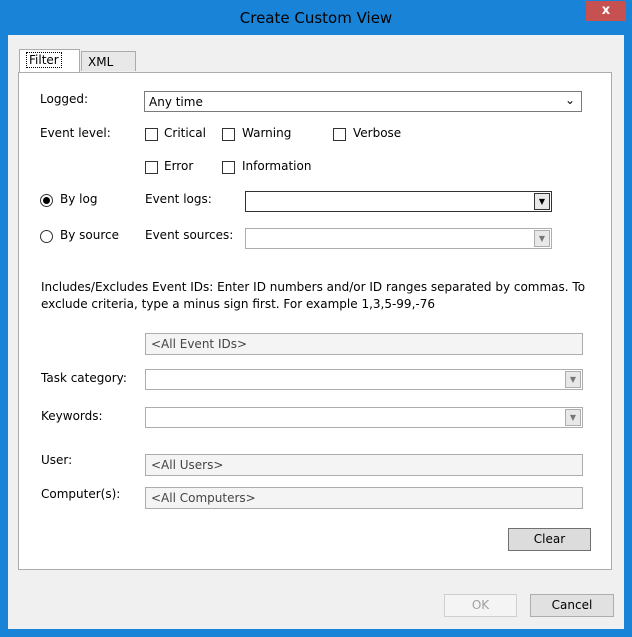 The image size is (632, 637). Describe the element at coordinates (179, 166) in the screenshot. I see `error-label: Error` at that location.